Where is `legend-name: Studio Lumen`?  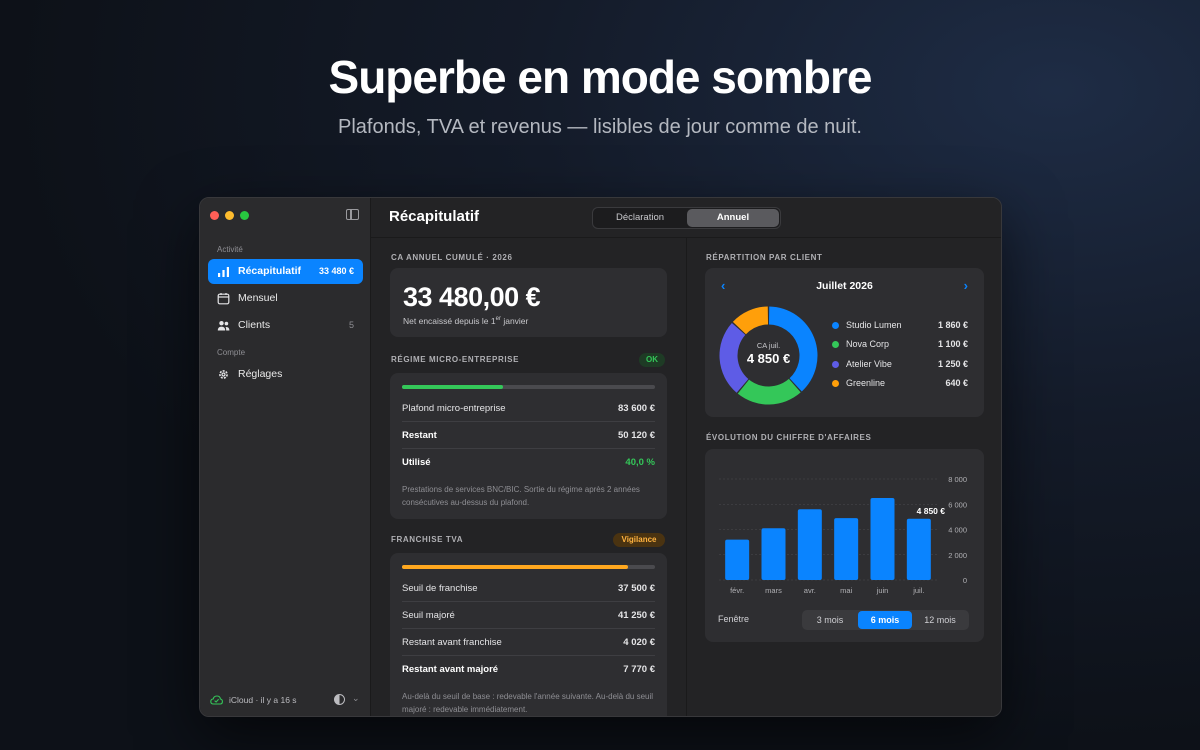 legend-name: Studio Lumen is located at coordinates (874, 325).